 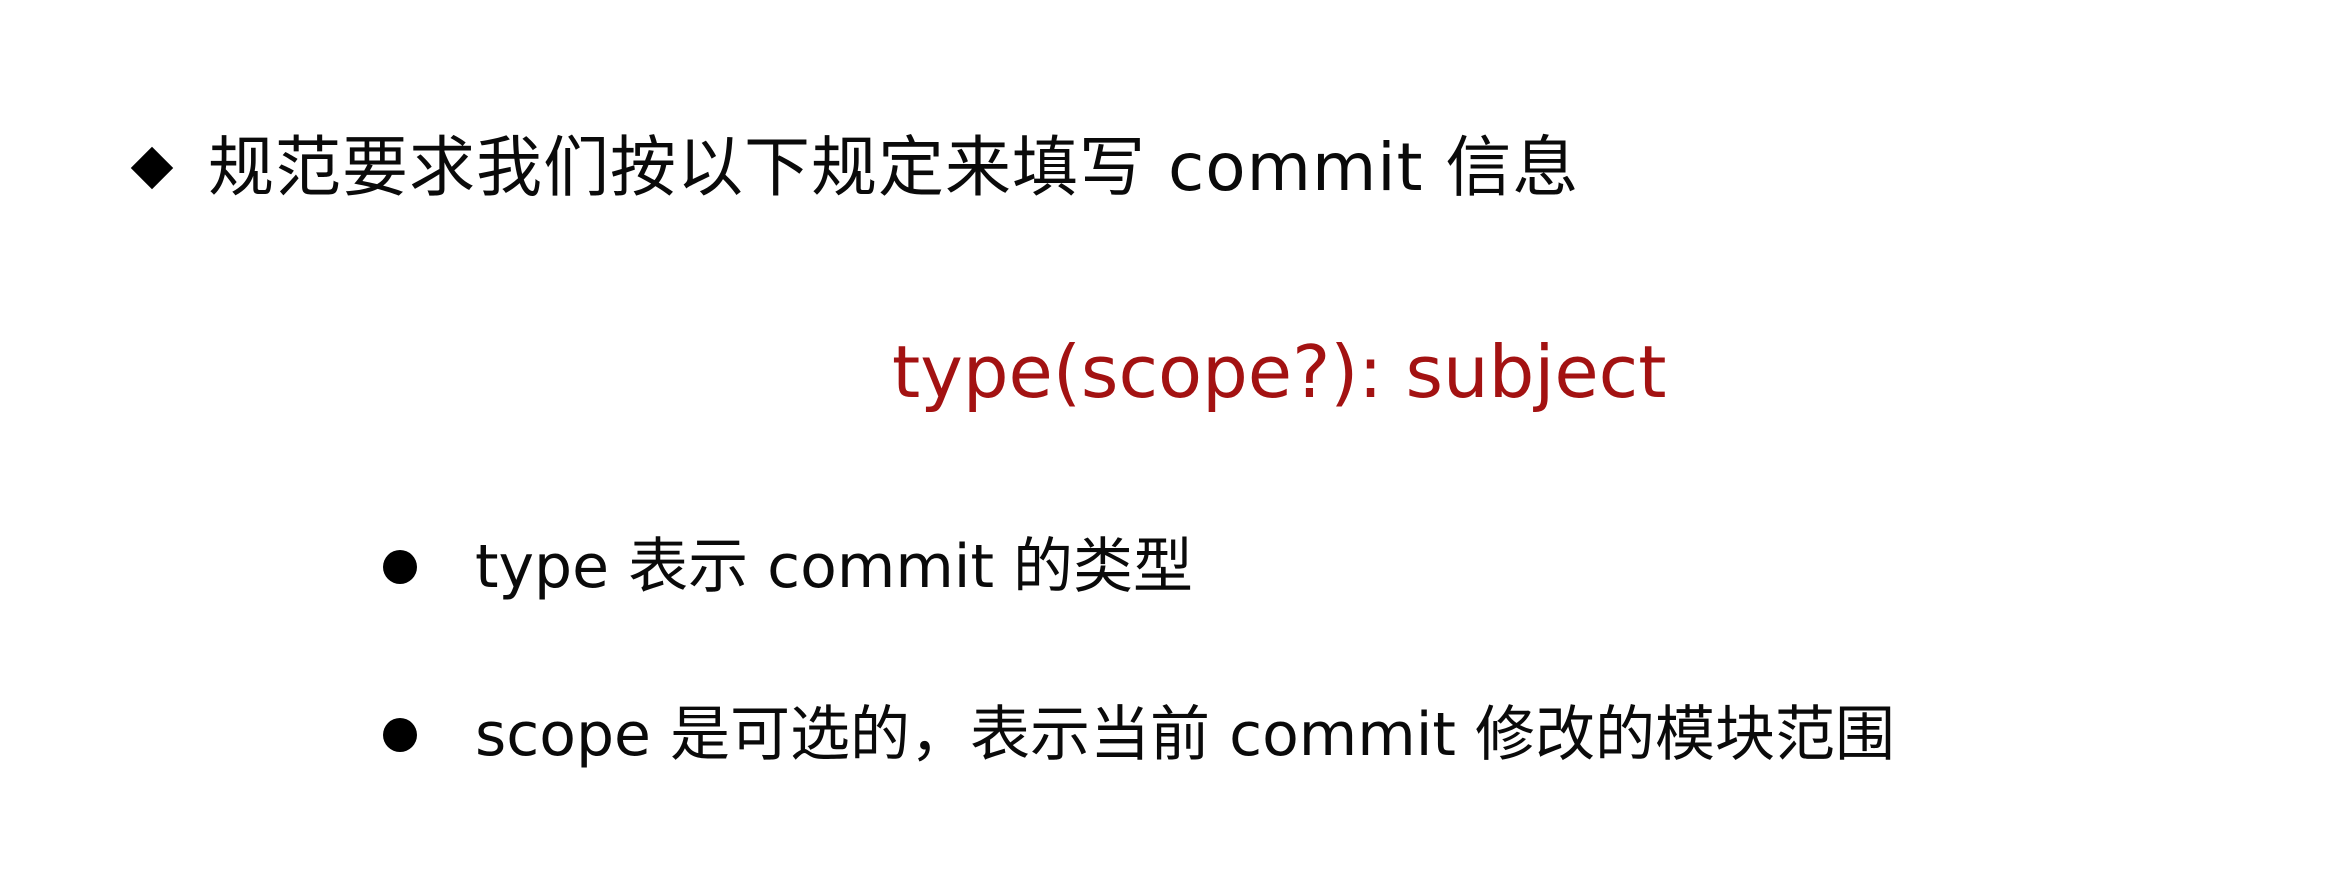 What do you see at coordinates (894, 167) in the screenshot?
I see `heading-text: 规范要求我们按以下规定来填写 commit 信息` at bounding box center [894, 167].